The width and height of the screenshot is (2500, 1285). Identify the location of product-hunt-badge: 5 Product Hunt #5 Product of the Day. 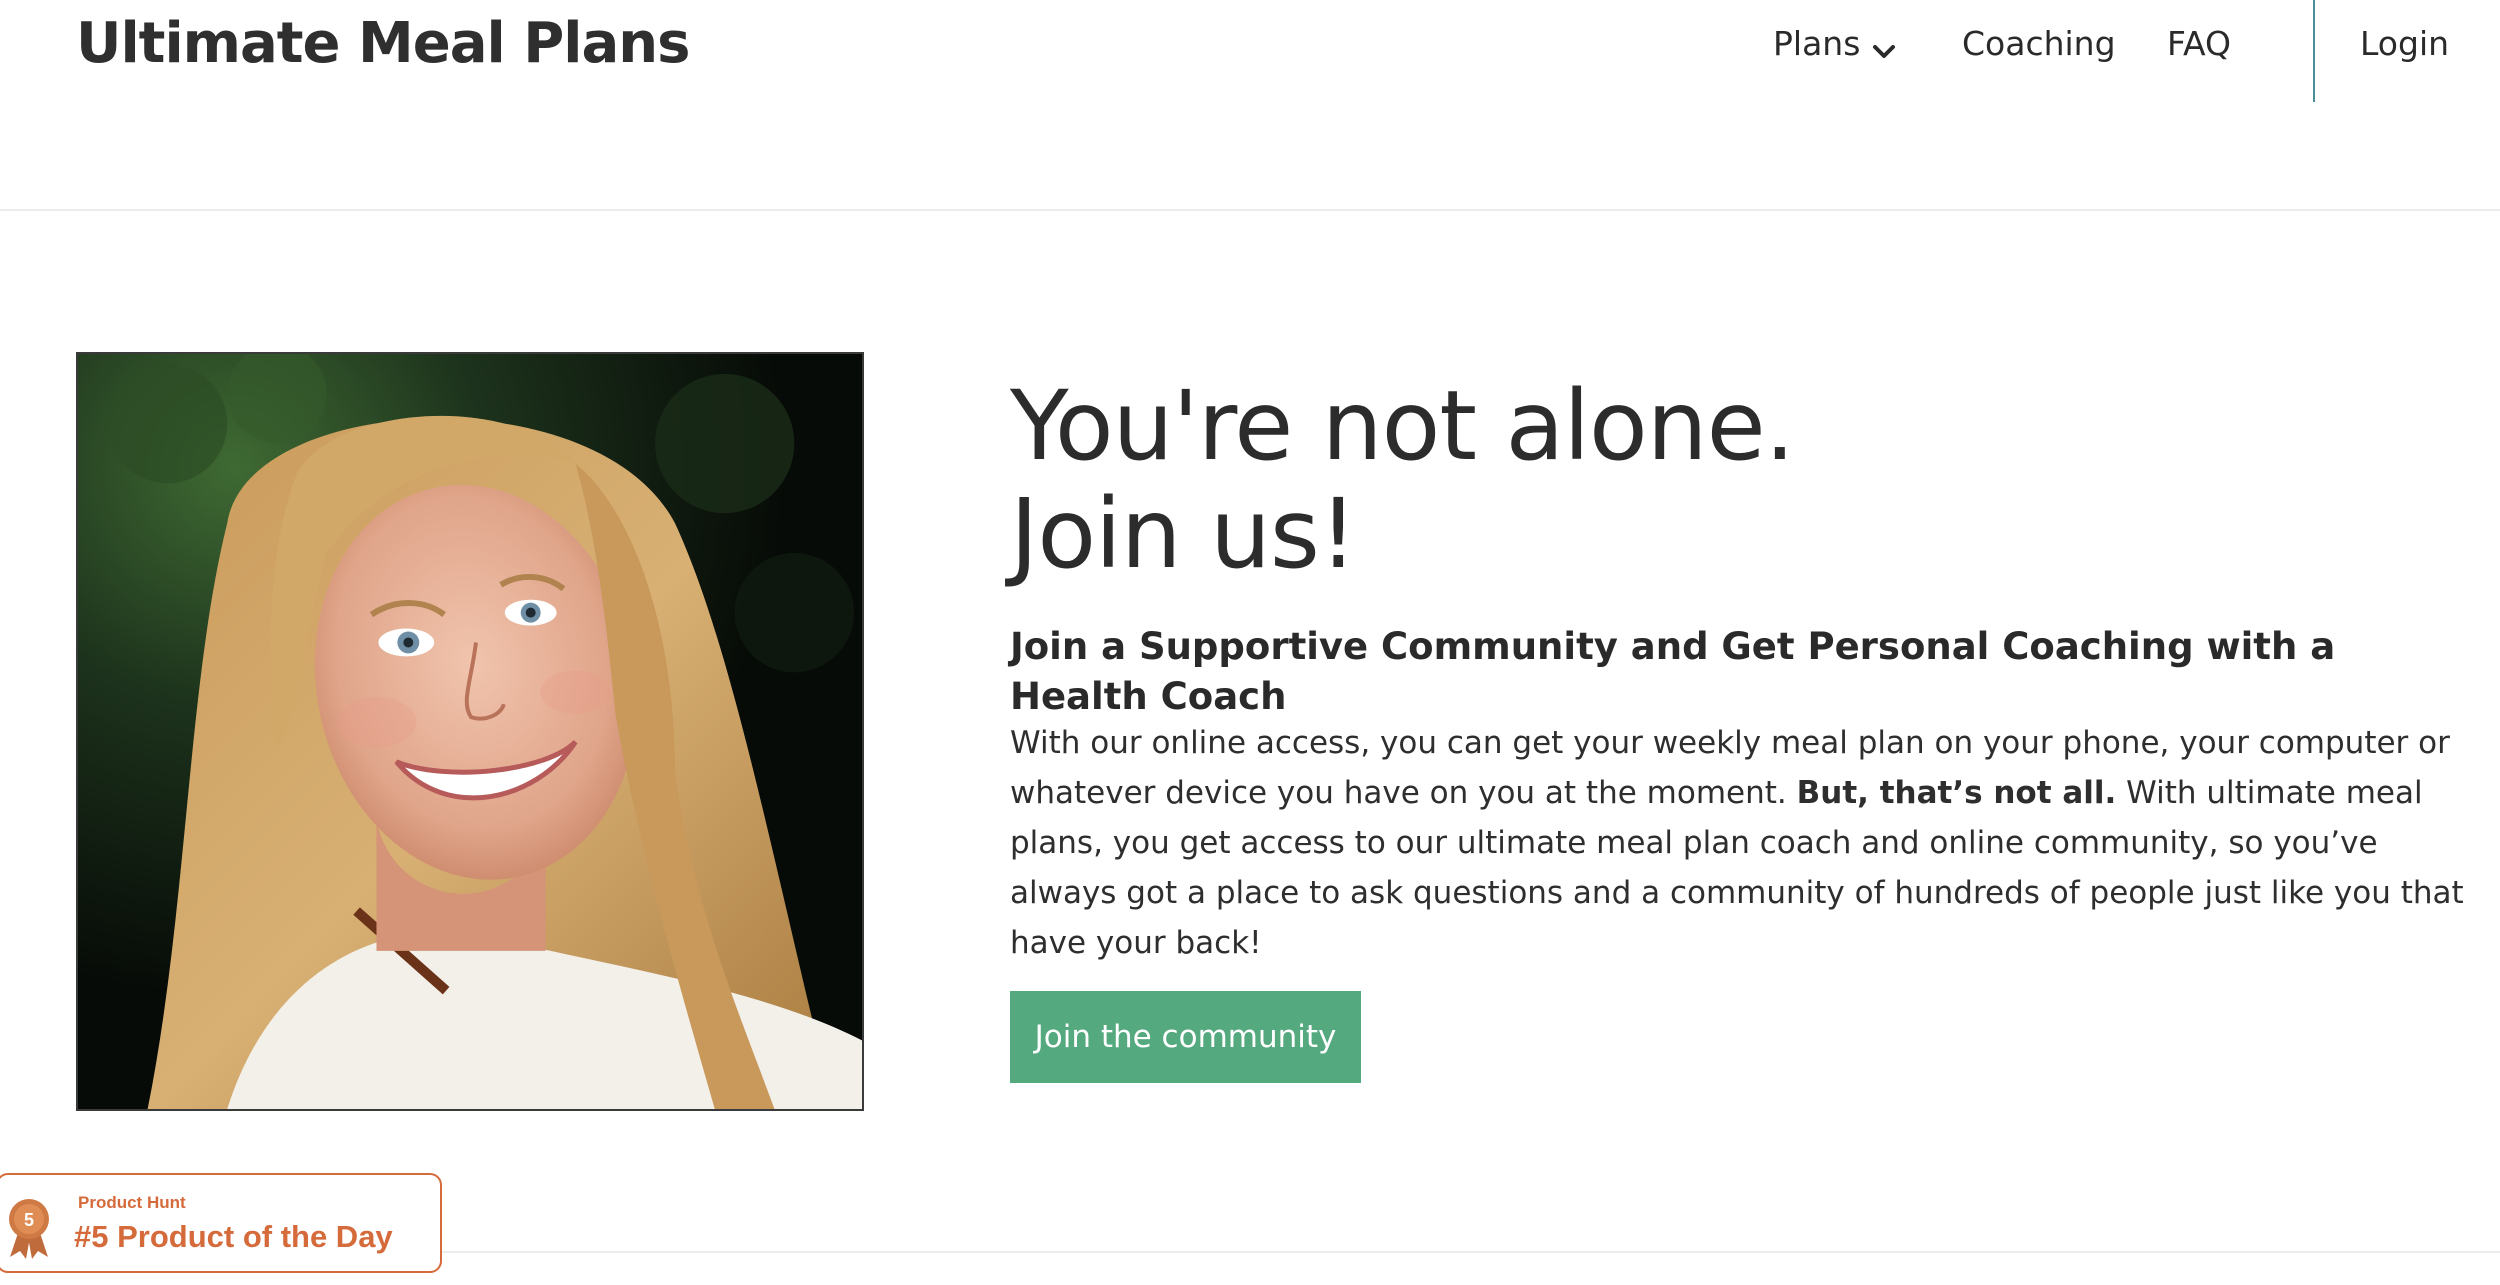
(221, 1223).